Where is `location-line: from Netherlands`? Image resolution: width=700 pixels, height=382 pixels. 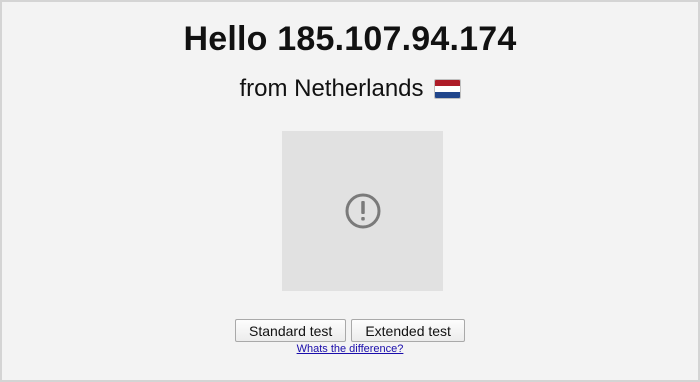
location-line: from Netherlands is located at coordinates (350, 89).